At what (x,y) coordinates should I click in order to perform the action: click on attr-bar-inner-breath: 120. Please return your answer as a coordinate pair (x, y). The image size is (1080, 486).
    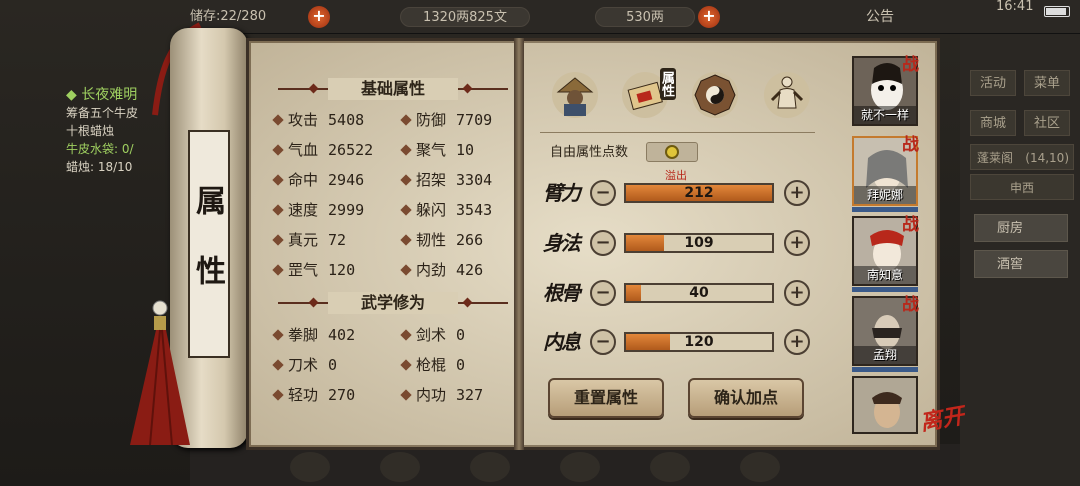
    Looking at the image, I should click on (699, 342).